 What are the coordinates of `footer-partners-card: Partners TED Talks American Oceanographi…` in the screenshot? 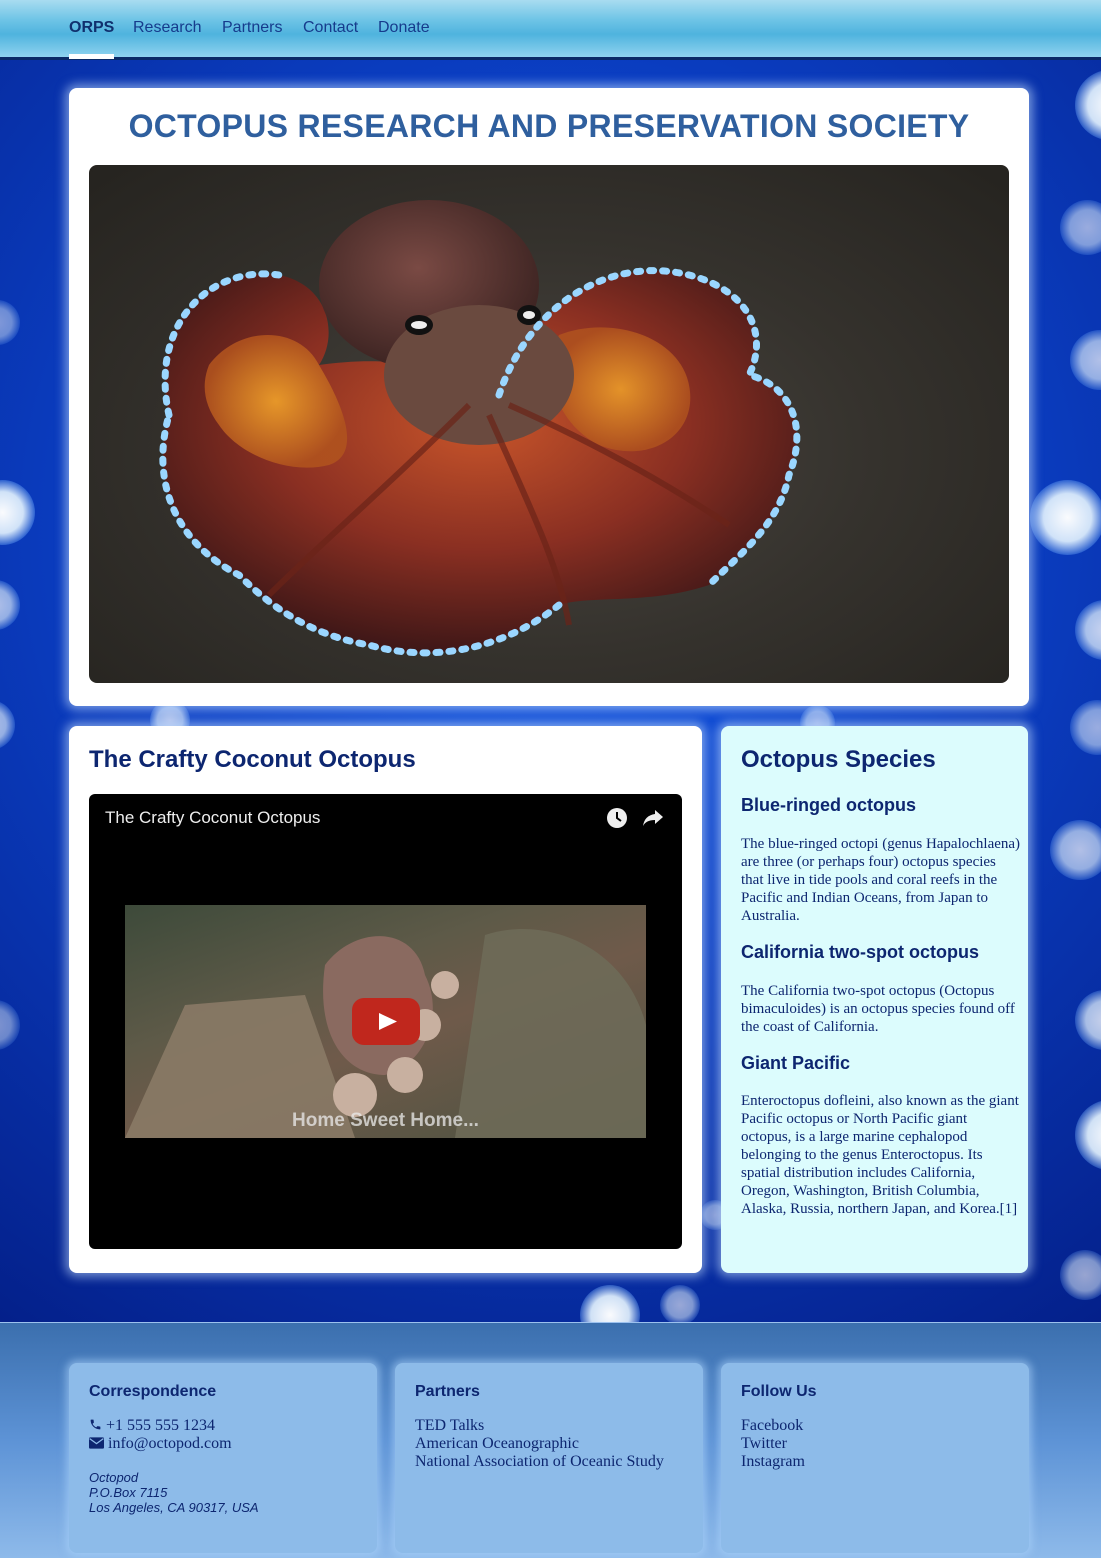 It's located at (549, 1458).